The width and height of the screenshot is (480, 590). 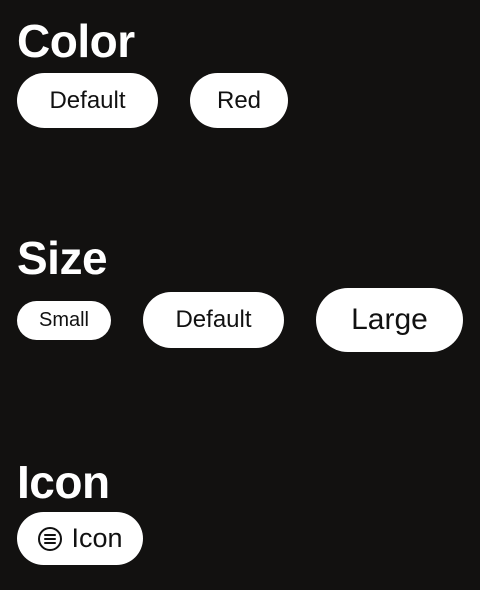 What do you see at coordinates (97, 538) in the screenshot?
I see `icon-button-label: Icon` at bounding box center [97, 538].